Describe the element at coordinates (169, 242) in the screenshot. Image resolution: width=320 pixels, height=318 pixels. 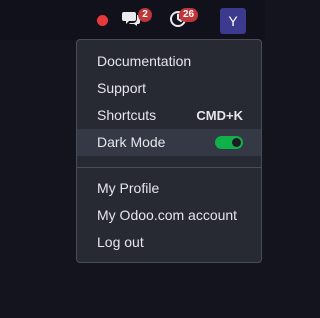
I see `menu-item-log-out: Log out` at that location.